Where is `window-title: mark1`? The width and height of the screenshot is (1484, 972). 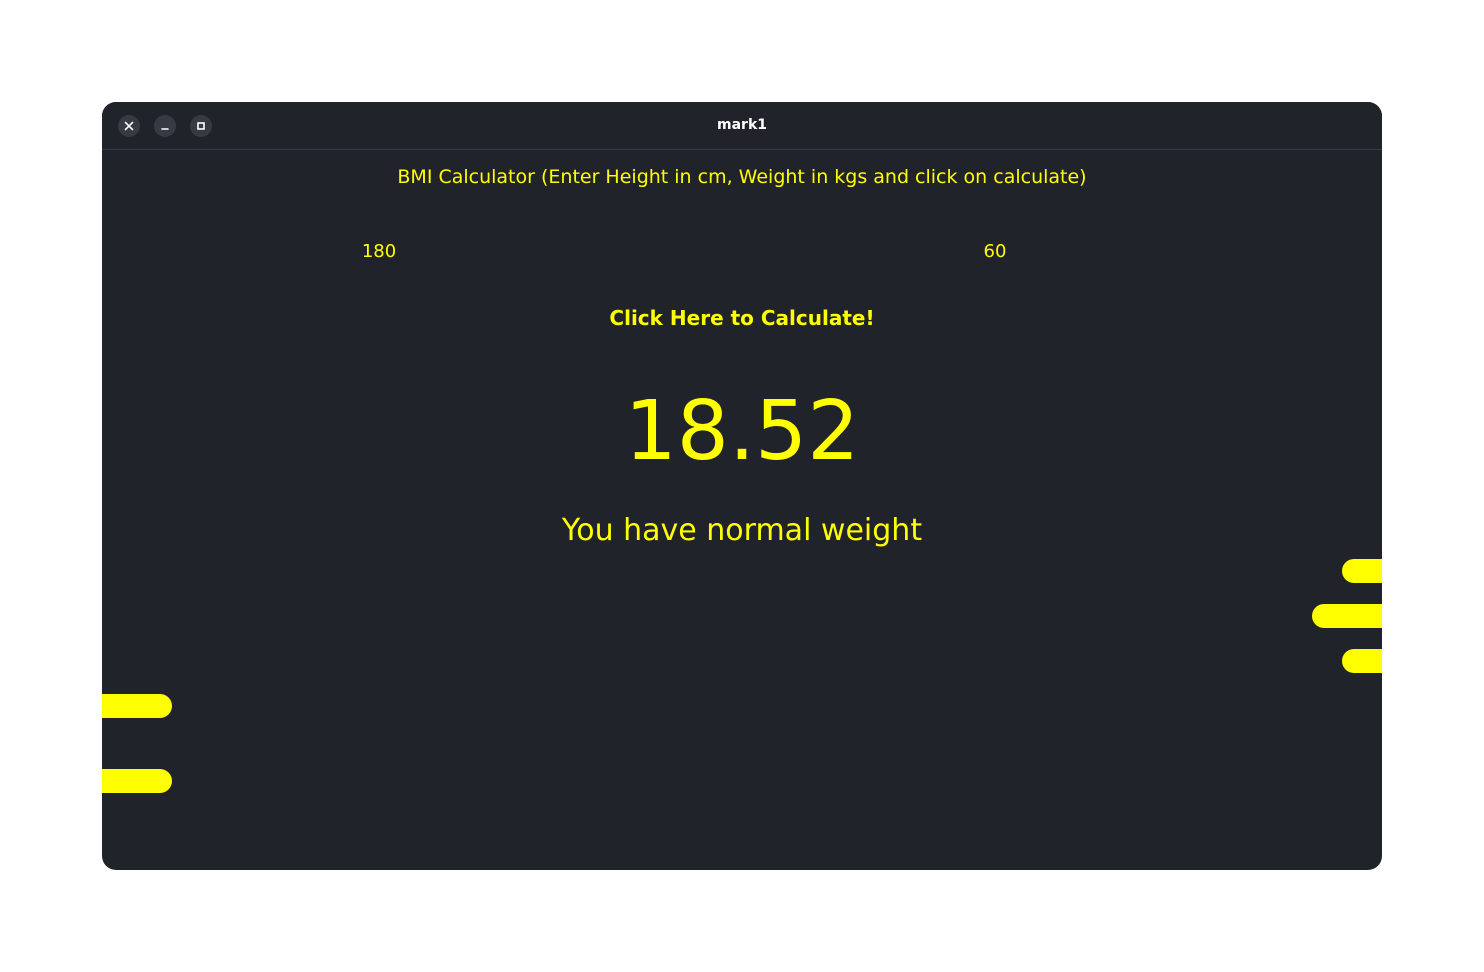
window-title: mark1 is located at coordinates (742, 125).